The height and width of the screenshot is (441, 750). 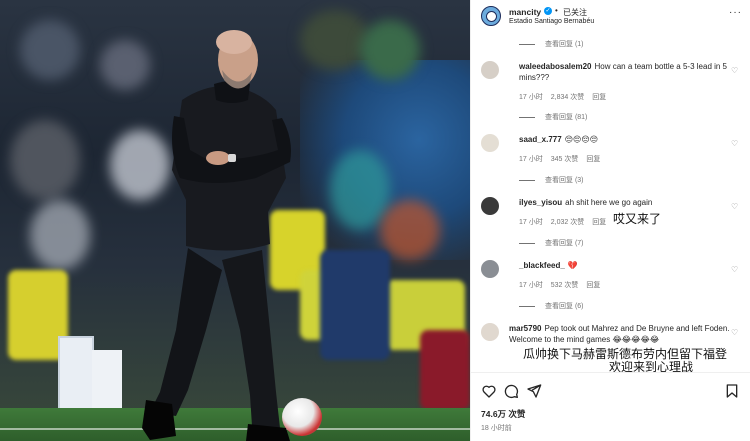 I want to click on comment-text: _blackfeed_ 💔, so click(x=624, y=266).